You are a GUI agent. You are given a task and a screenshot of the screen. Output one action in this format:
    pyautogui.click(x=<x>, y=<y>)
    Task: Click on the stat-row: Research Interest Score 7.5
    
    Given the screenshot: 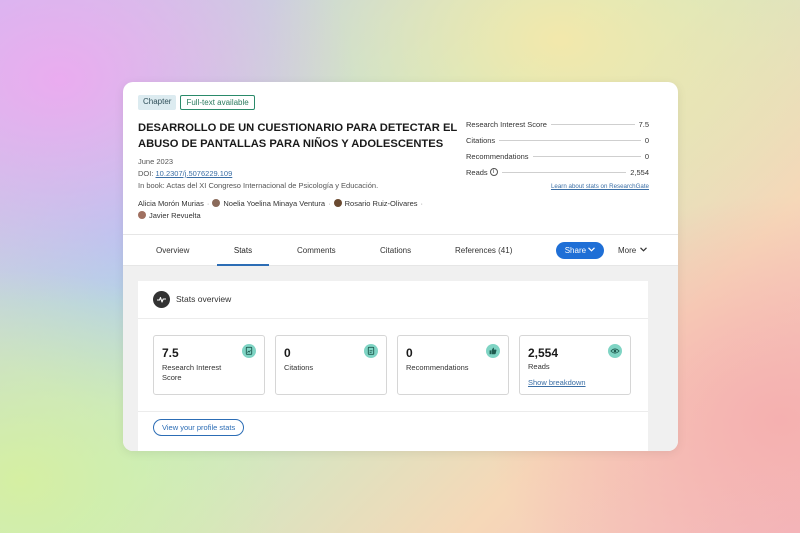 What is the action you would take?
    pyautogui.click(x=557, y=124)
    